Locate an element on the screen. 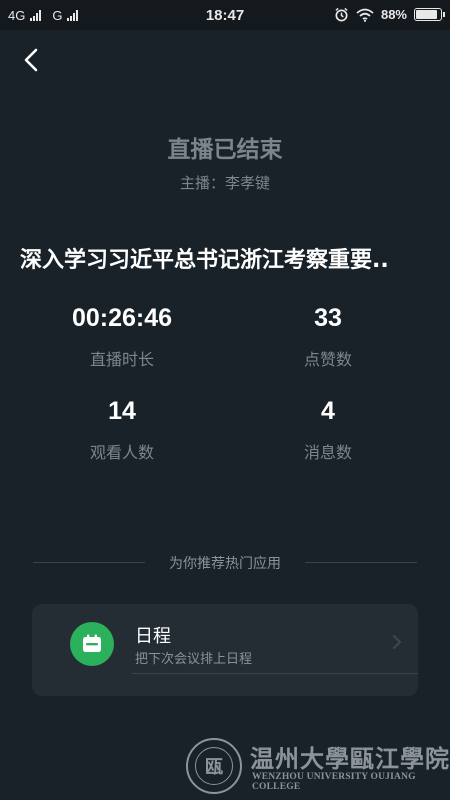 This screenshot has width=450, height=800. college-name-cn: 温州大學甌江學院 is located at coordinates (350, 758).